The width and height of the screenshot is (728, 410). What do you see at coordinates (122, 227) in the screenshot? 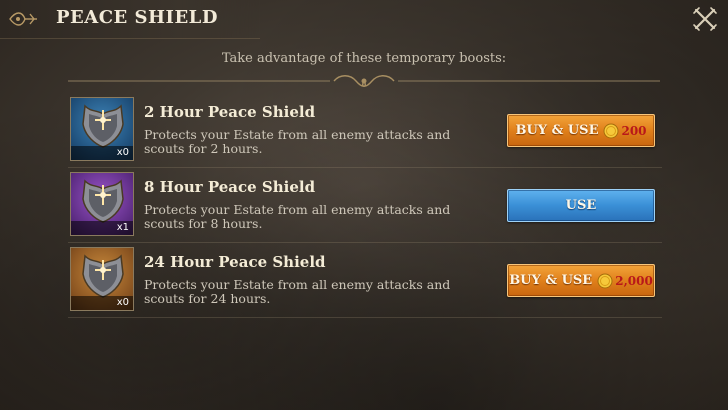
I see `item-quantity: x1` at bounding box center [122, 227].